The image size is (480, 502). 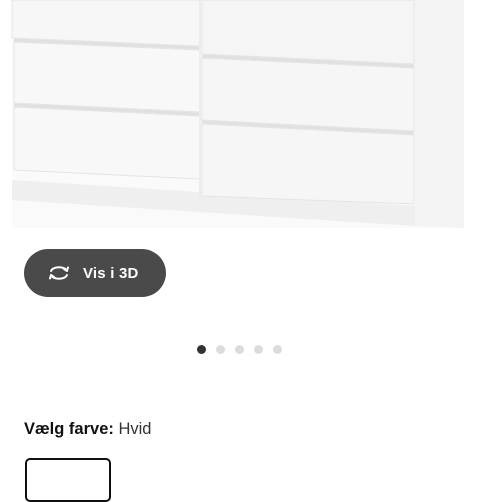 What do you see at coordinates (135, 429) in the screenshot?
I see `color-value: Hvid` at bounding box center [135, 429].